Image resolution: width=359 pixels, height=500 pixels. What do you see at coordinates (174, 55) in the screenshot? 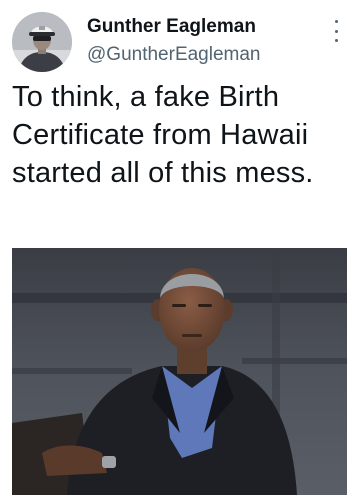
I see `user-handle: @GuntherEagleman` at bounding box center [174, 55].